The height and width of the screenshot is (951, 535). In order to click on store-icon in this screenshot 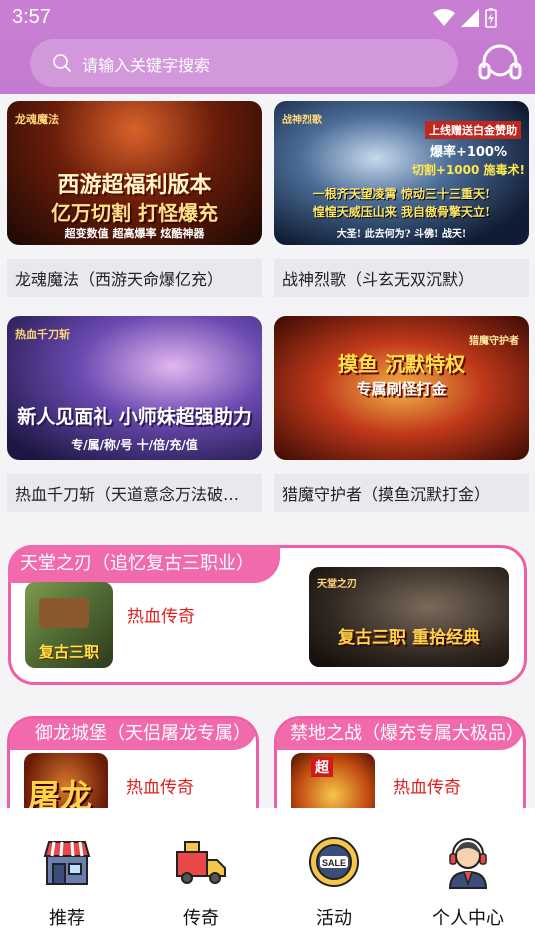, I will do `click(67, 863)`.